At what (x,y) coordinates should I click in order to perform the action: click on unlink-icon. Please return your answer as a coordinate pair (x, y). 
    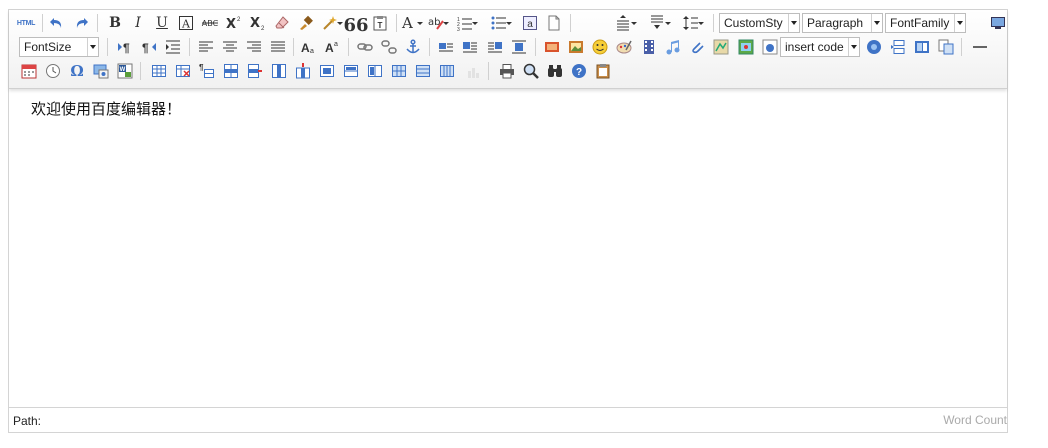
    Looking at the image, I should click on (389, 47).